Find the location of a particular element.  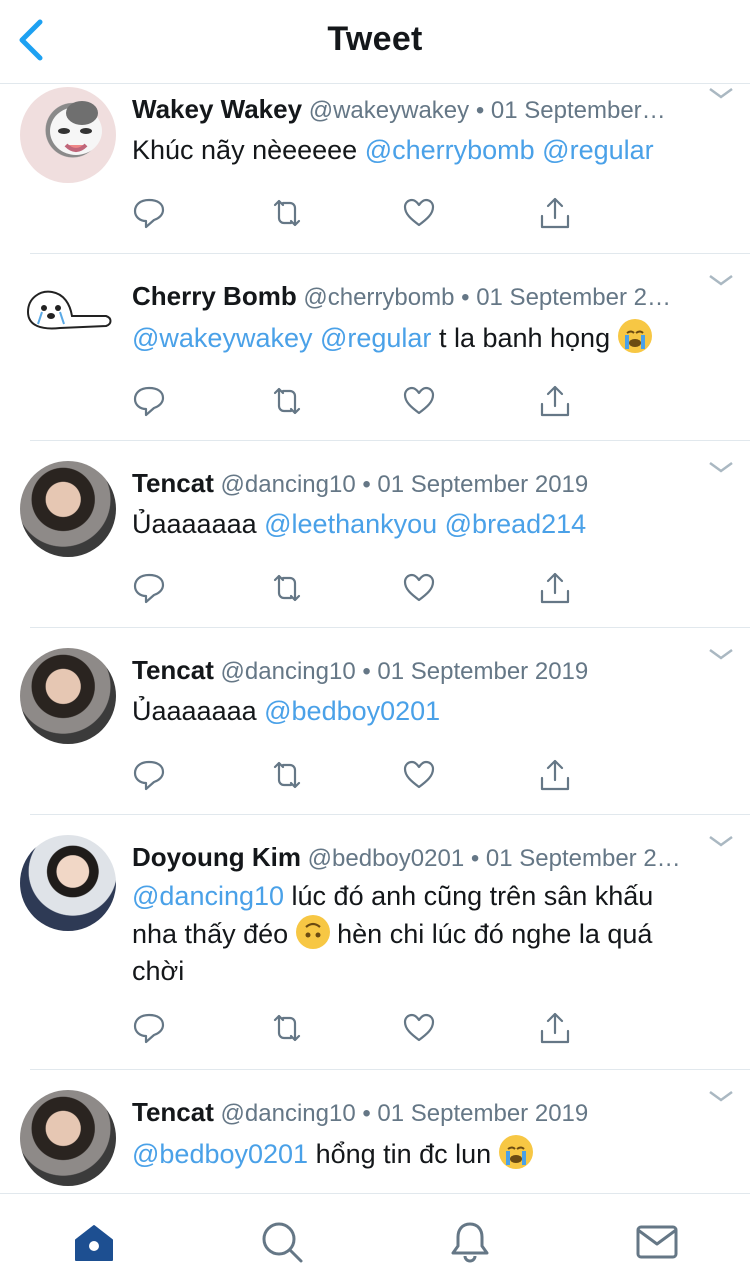

upside-down-face-emoji is located at coordinates (312, 932).